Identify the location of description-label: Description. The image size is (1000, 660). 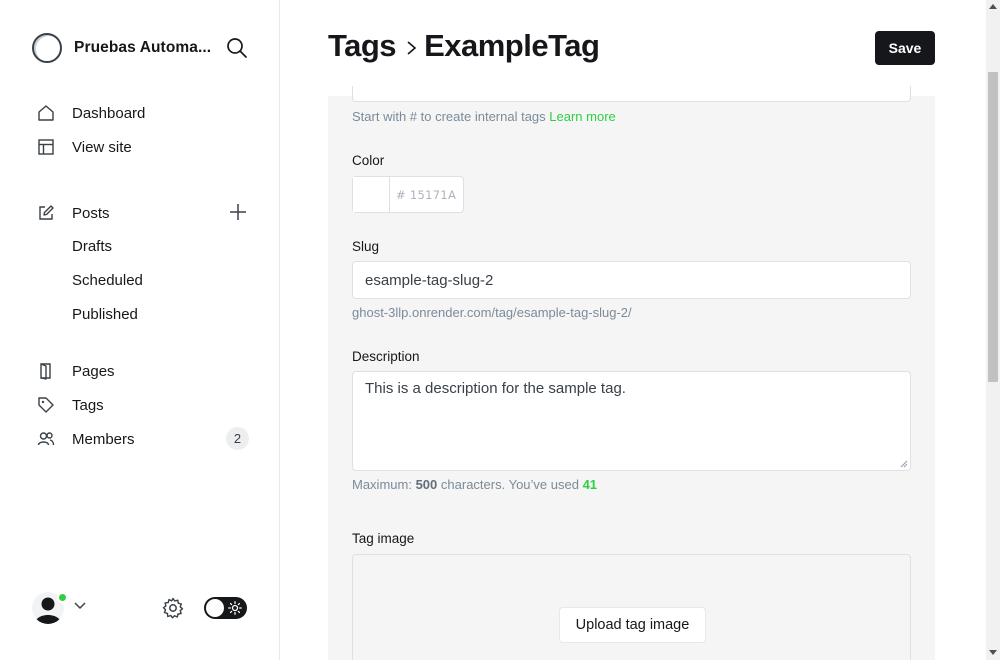
(386, 356).